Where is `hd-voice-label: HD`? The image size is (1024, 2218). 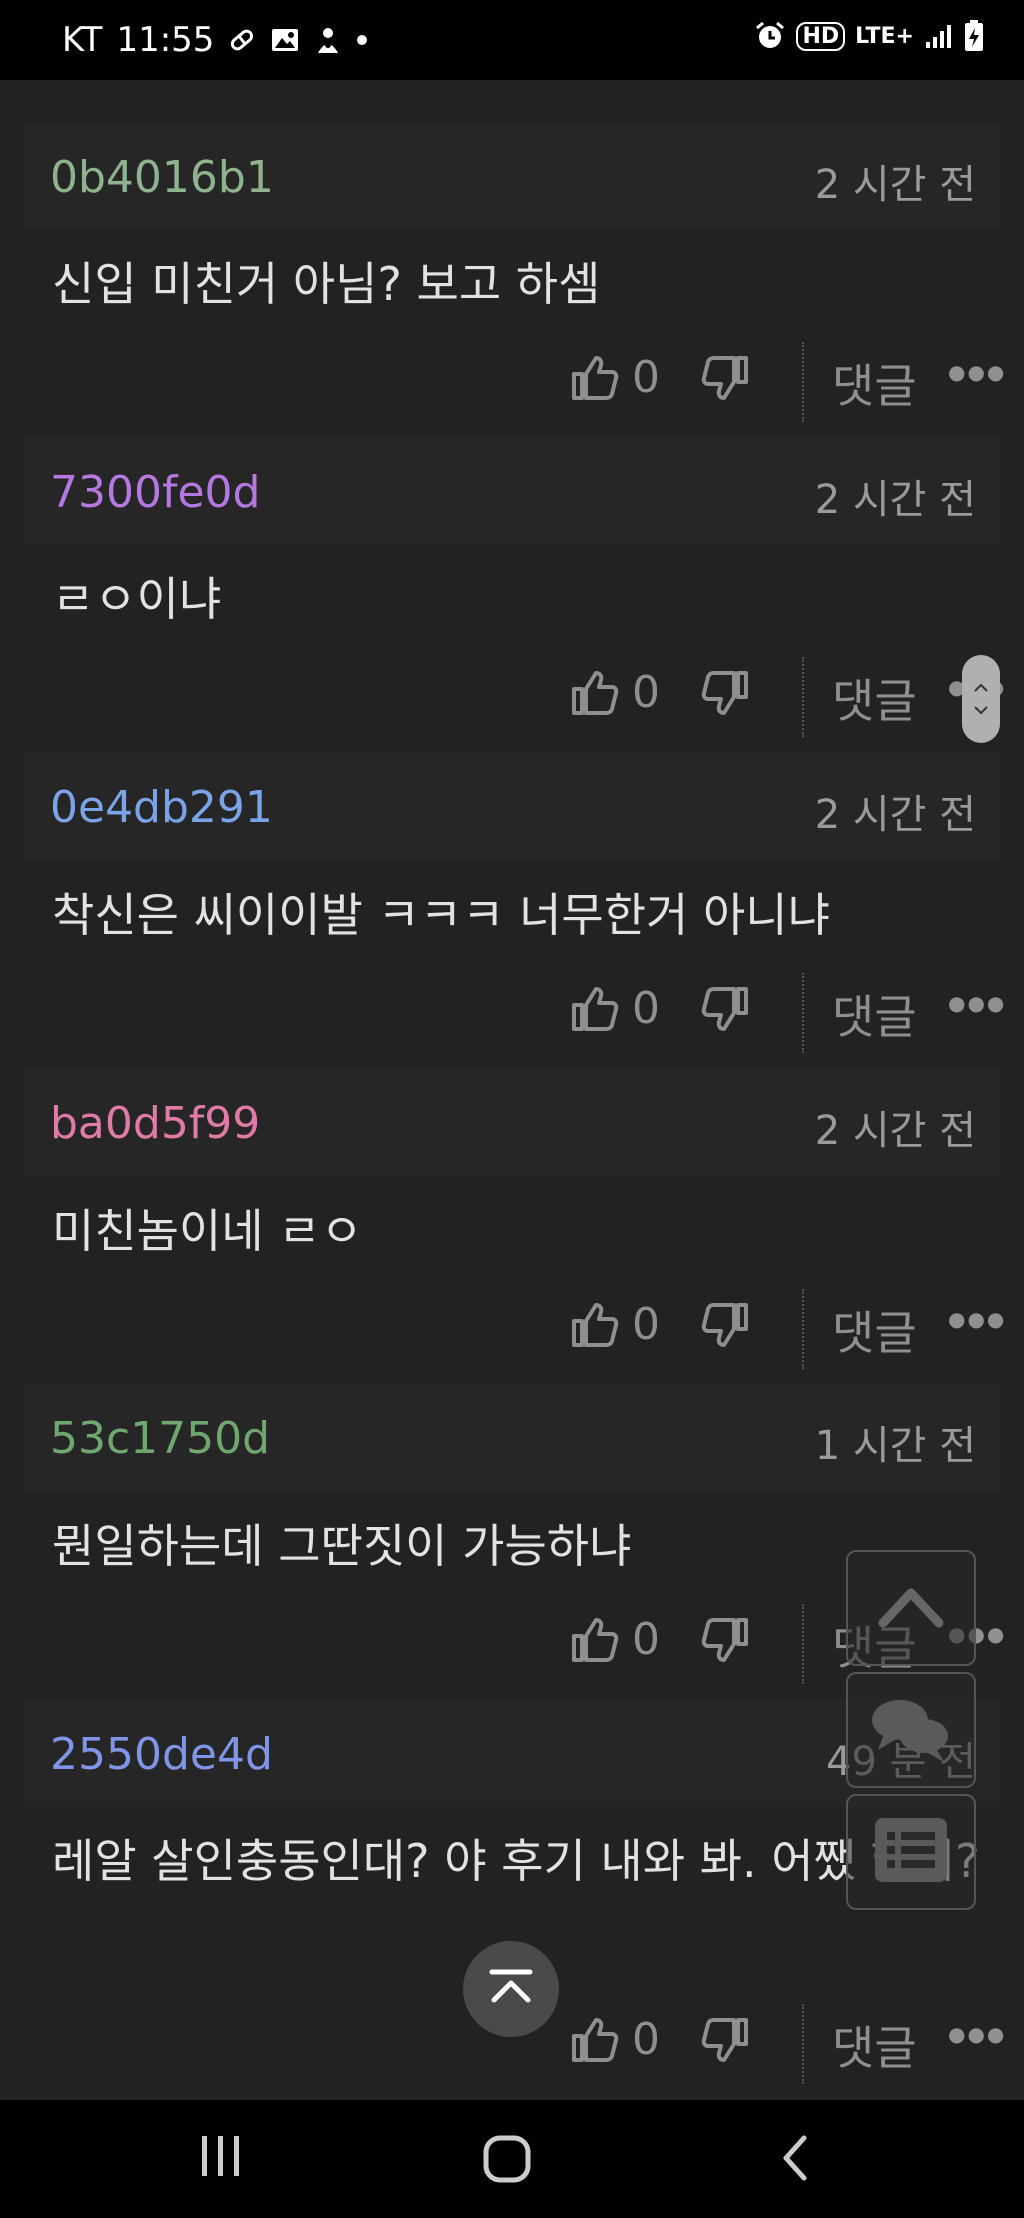 hd-voice-label: HD is located at coordinates (821, 36).